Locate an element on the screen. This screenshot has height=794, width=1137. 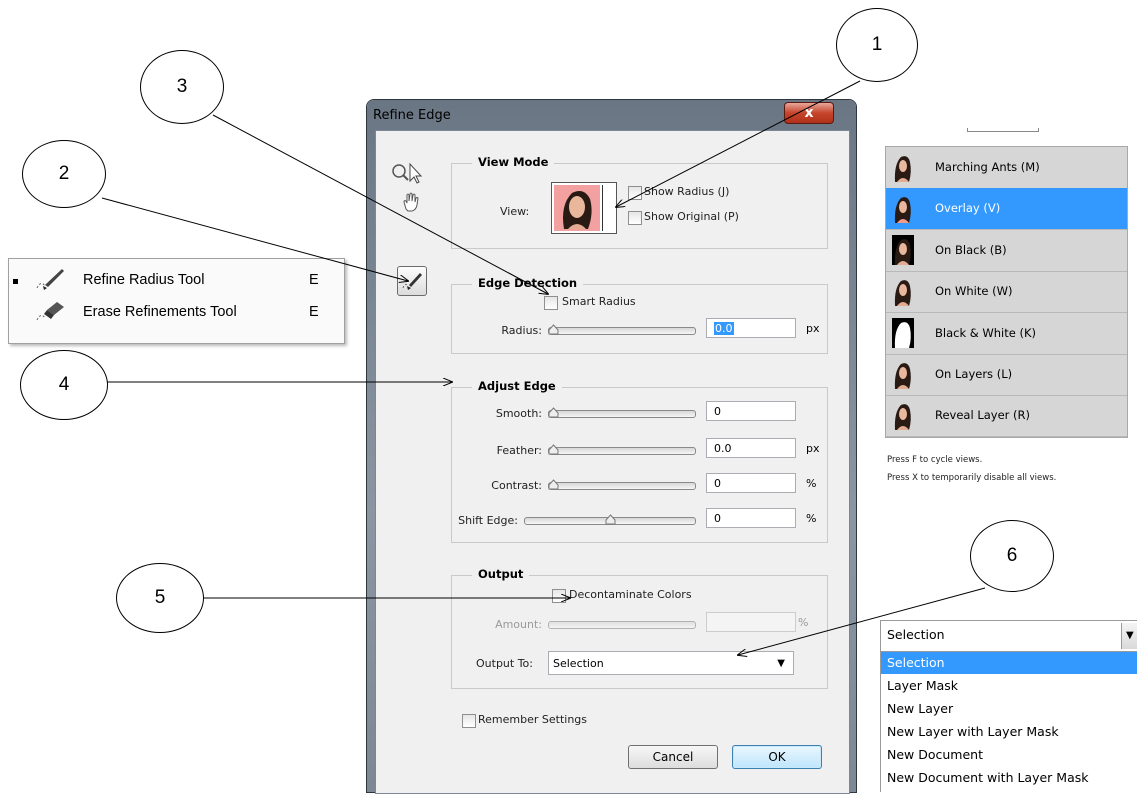
callout-2: 2 is located at coordinates (64, 174).